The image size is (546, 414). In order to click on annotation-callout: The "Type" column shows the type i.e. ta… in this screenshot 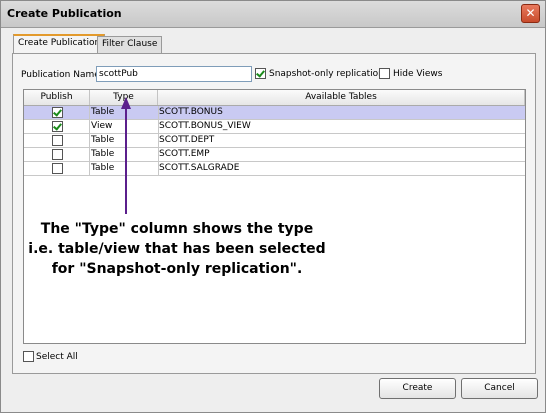, I will do `click(177, 249)`.